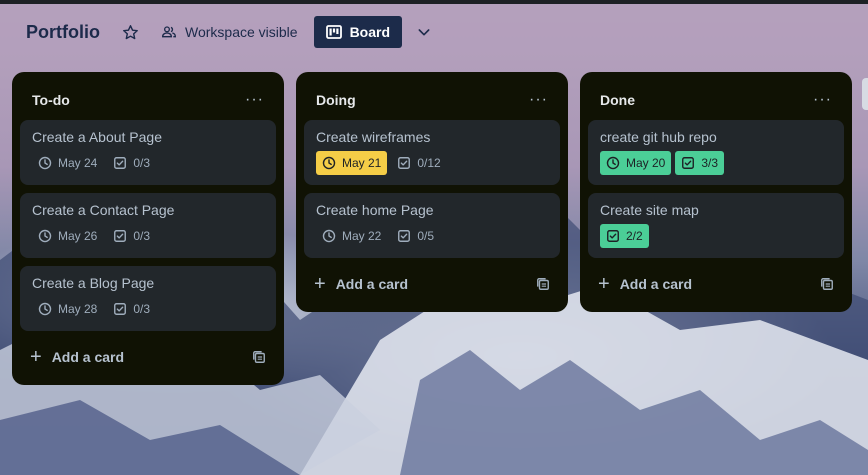 The width and height of the screenshot is (868, 475). I want to click on checklist-badge: 0/5, so click(415, 236).